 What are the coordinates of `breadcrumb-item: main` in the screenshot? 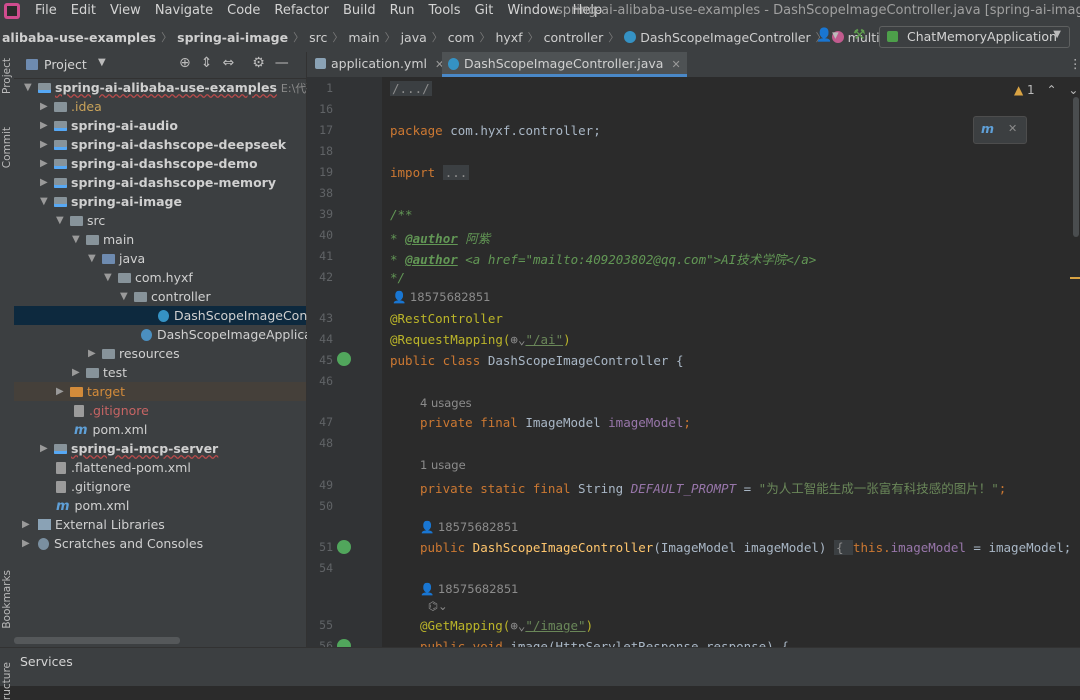 It's located at (363, 37).